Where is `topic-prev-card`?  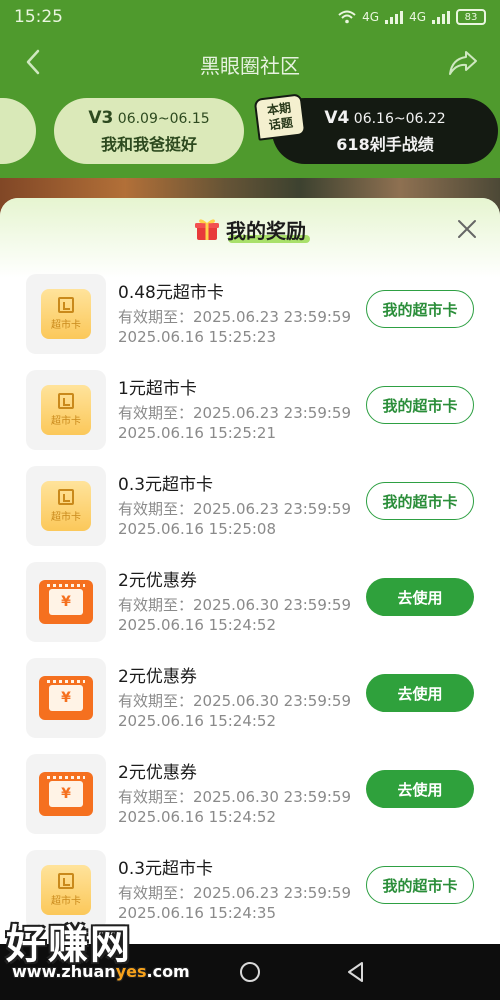
topic-prev-card is located at coordinates (18, 131).